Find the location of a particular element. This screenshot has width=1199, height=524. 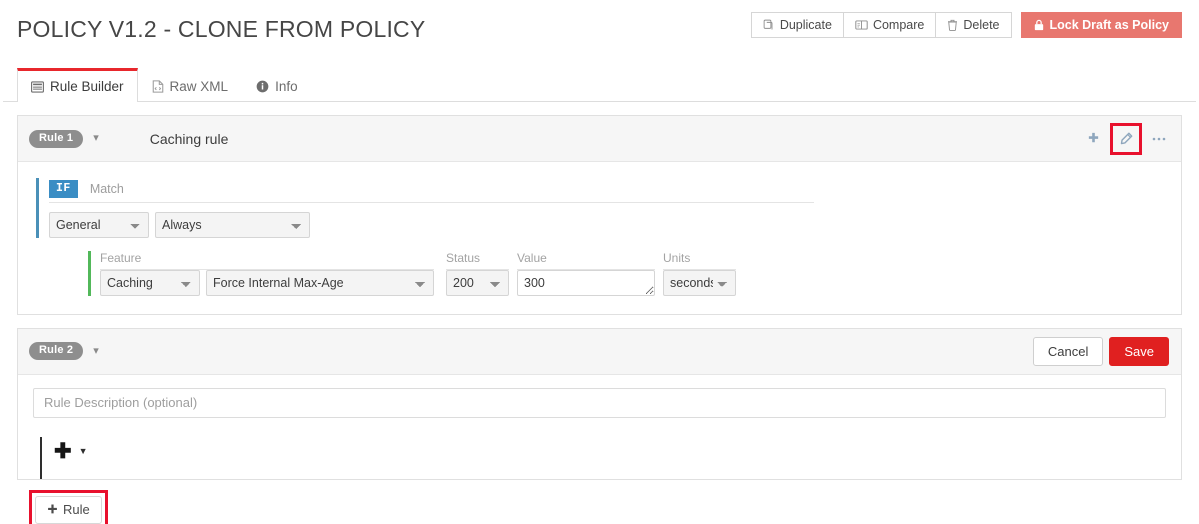

caret-down-icon: ▼ is located at coordinates (83, 451).